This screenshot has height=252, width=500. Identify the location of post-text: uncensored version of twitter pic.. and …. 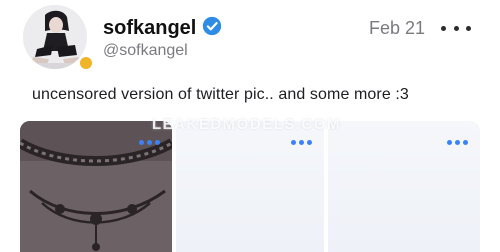
(220, 94).